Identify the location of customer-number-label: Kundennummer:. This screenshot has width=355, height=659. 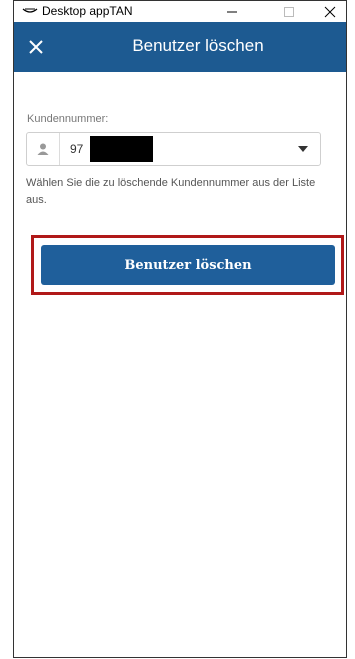
(68, 119).